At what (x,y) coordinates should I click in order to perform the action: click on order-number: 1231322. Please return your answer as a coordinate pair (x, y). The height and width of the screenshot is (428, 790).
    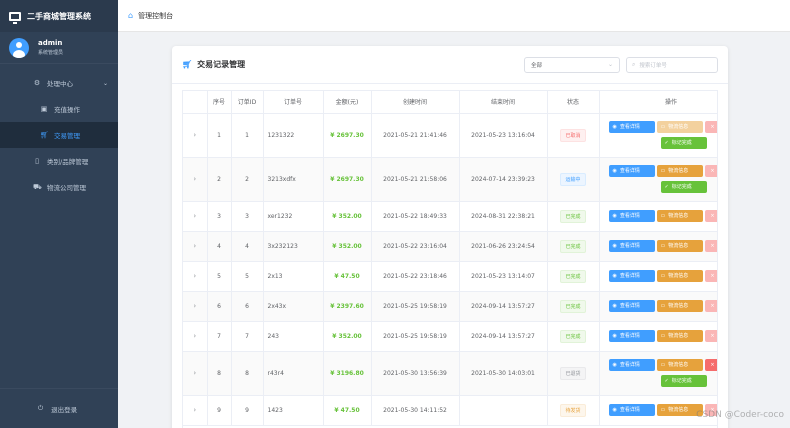
    Looking at the image, I should click on (293, 135).